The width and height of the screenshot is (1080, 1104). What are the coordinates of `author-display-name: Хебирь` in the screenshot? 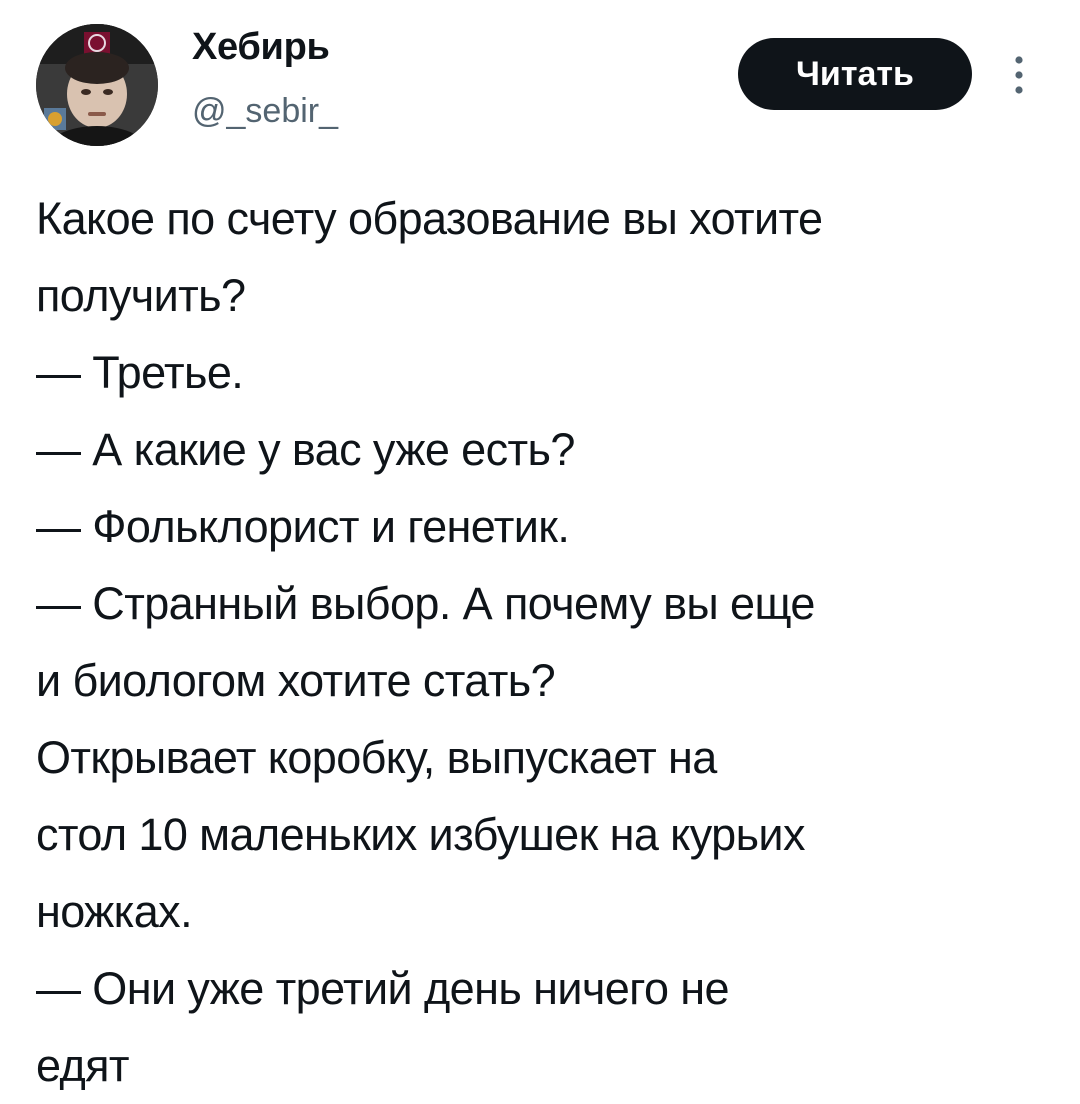 It's located at (261, 47).